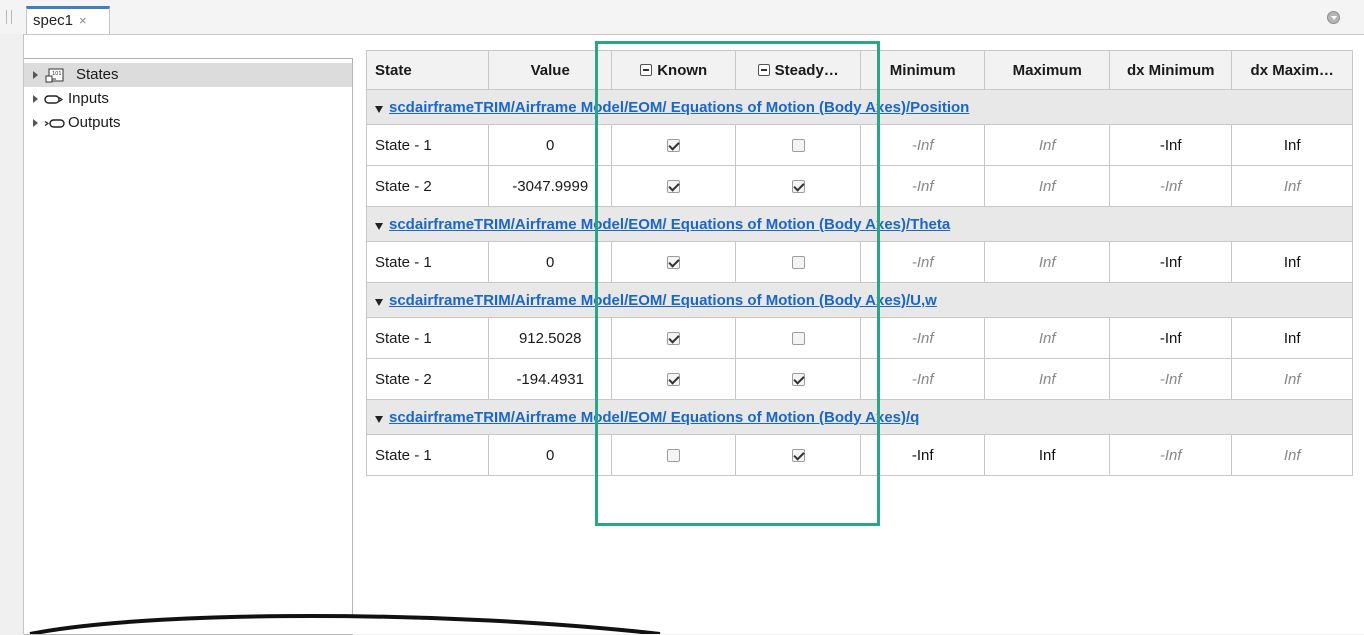 The image size is (1364, 635). I want to click on select-all-steady-checkbox, so click(763, 69).